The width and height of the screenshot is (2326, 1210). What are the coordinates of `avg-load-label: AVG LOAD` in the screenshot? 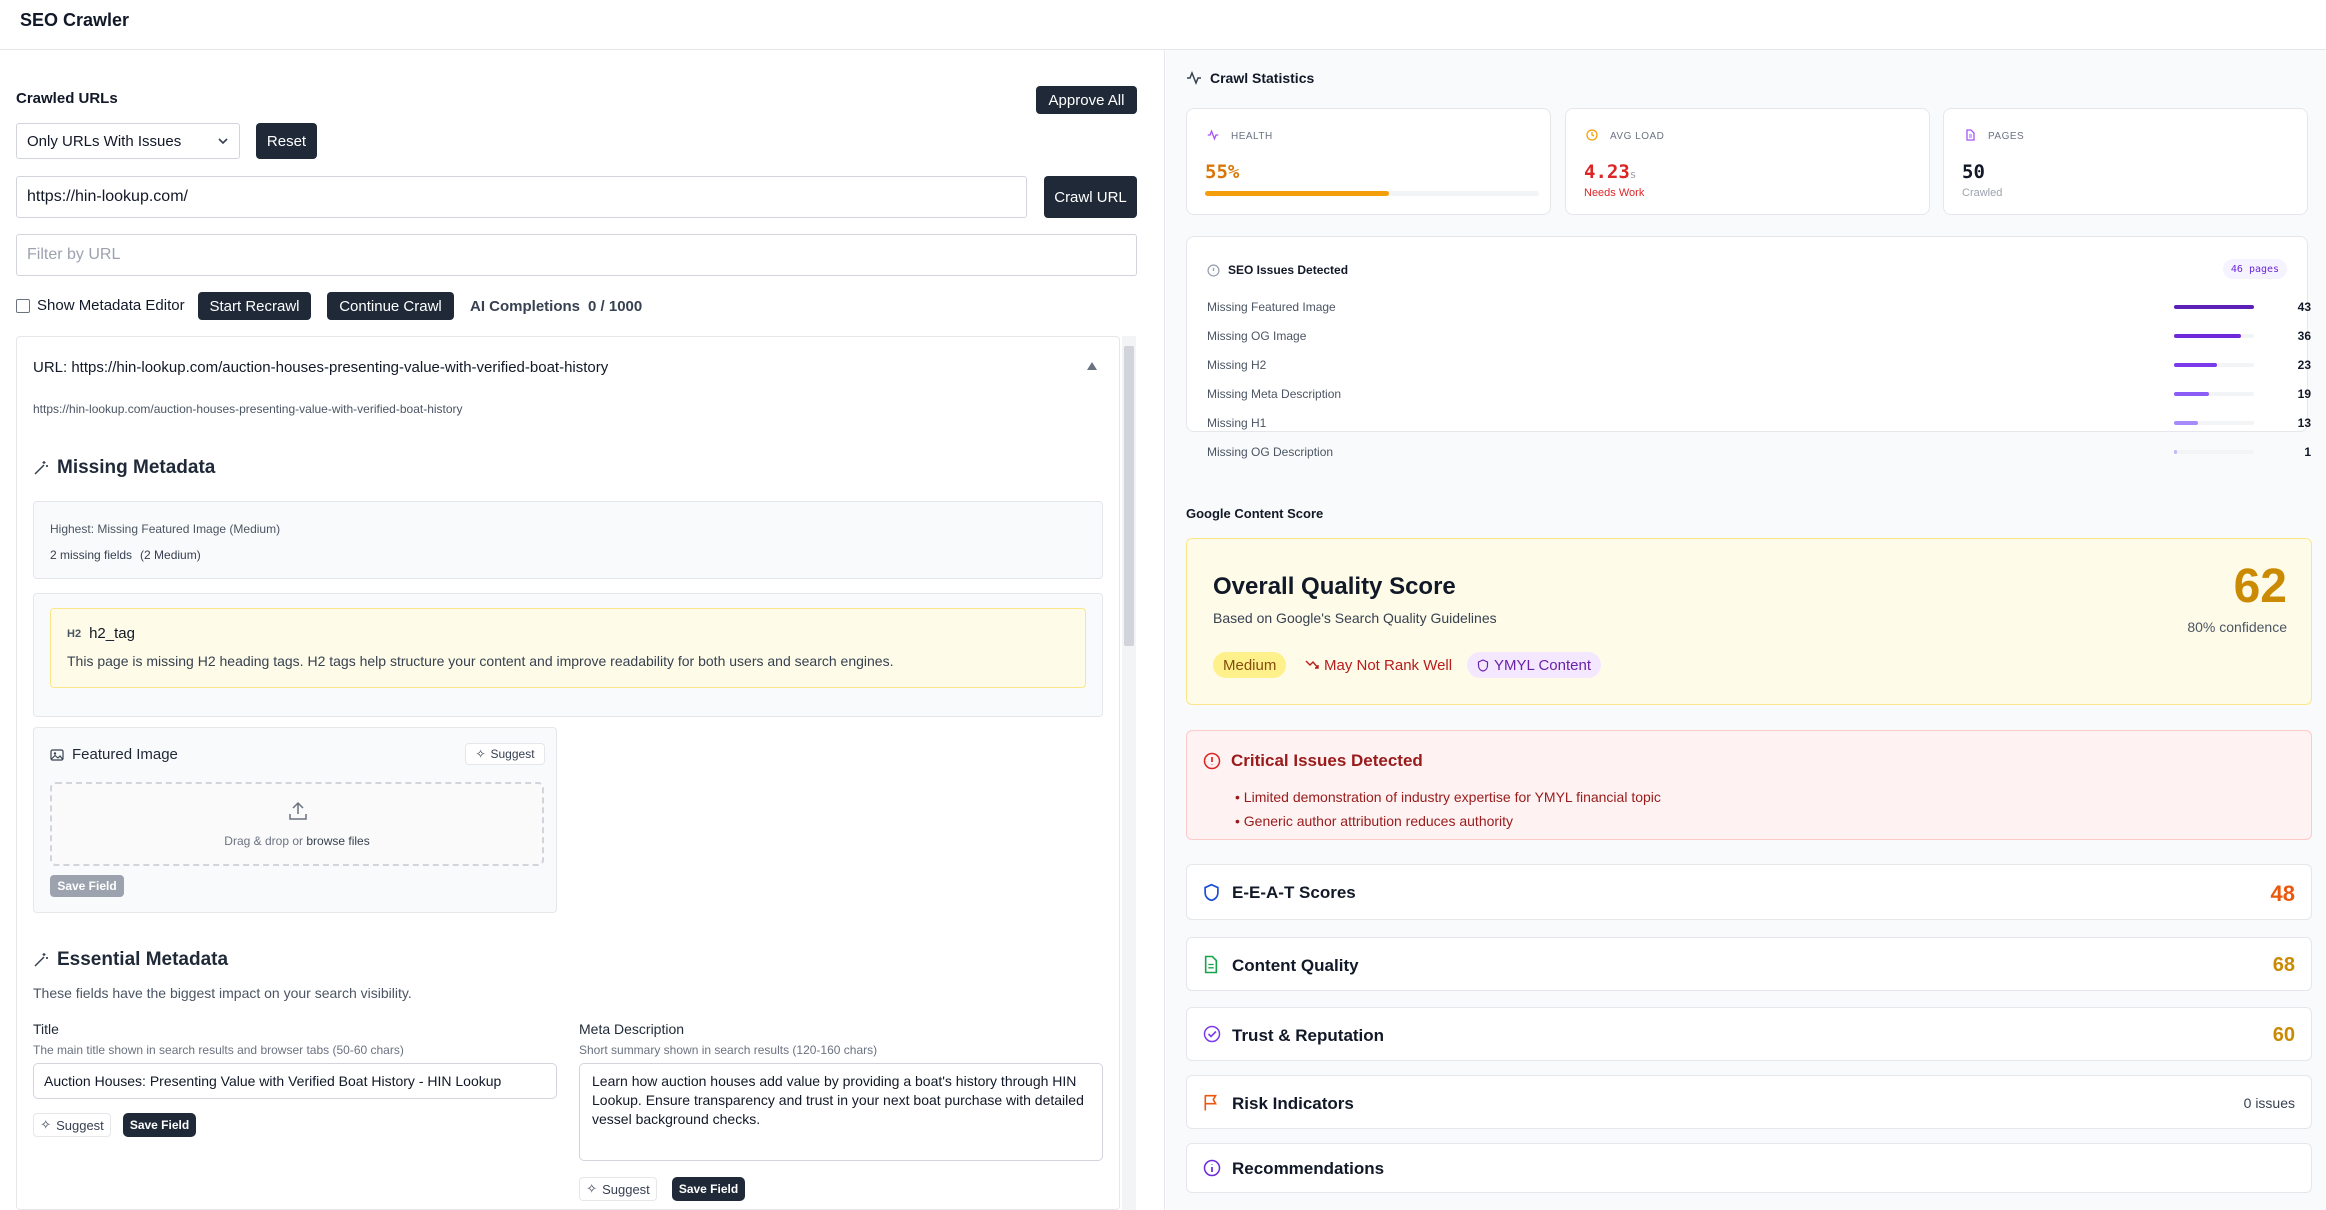 It's located at (1637, 136).